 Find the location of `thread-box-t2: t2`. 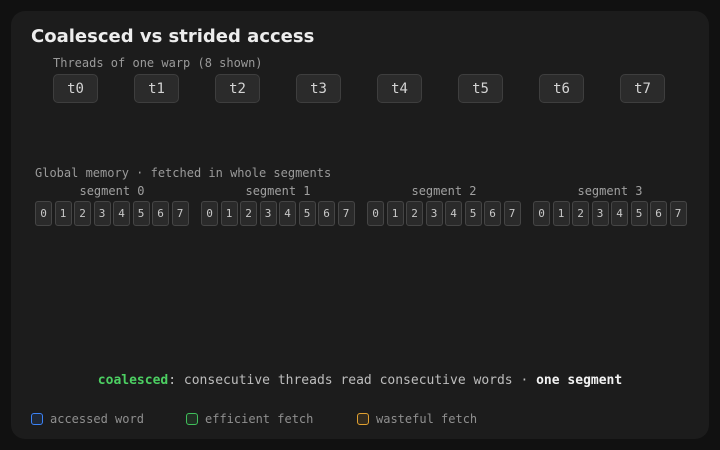

thread-box-t2: t2 is located at coordinates (237, 88).